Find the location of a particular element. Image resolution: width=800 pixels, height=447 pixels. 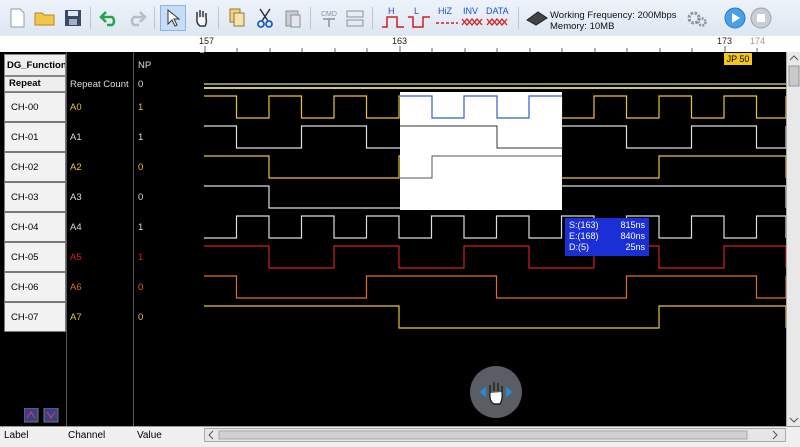

channel-label: CH-06 is located at coordinates (35, 287).